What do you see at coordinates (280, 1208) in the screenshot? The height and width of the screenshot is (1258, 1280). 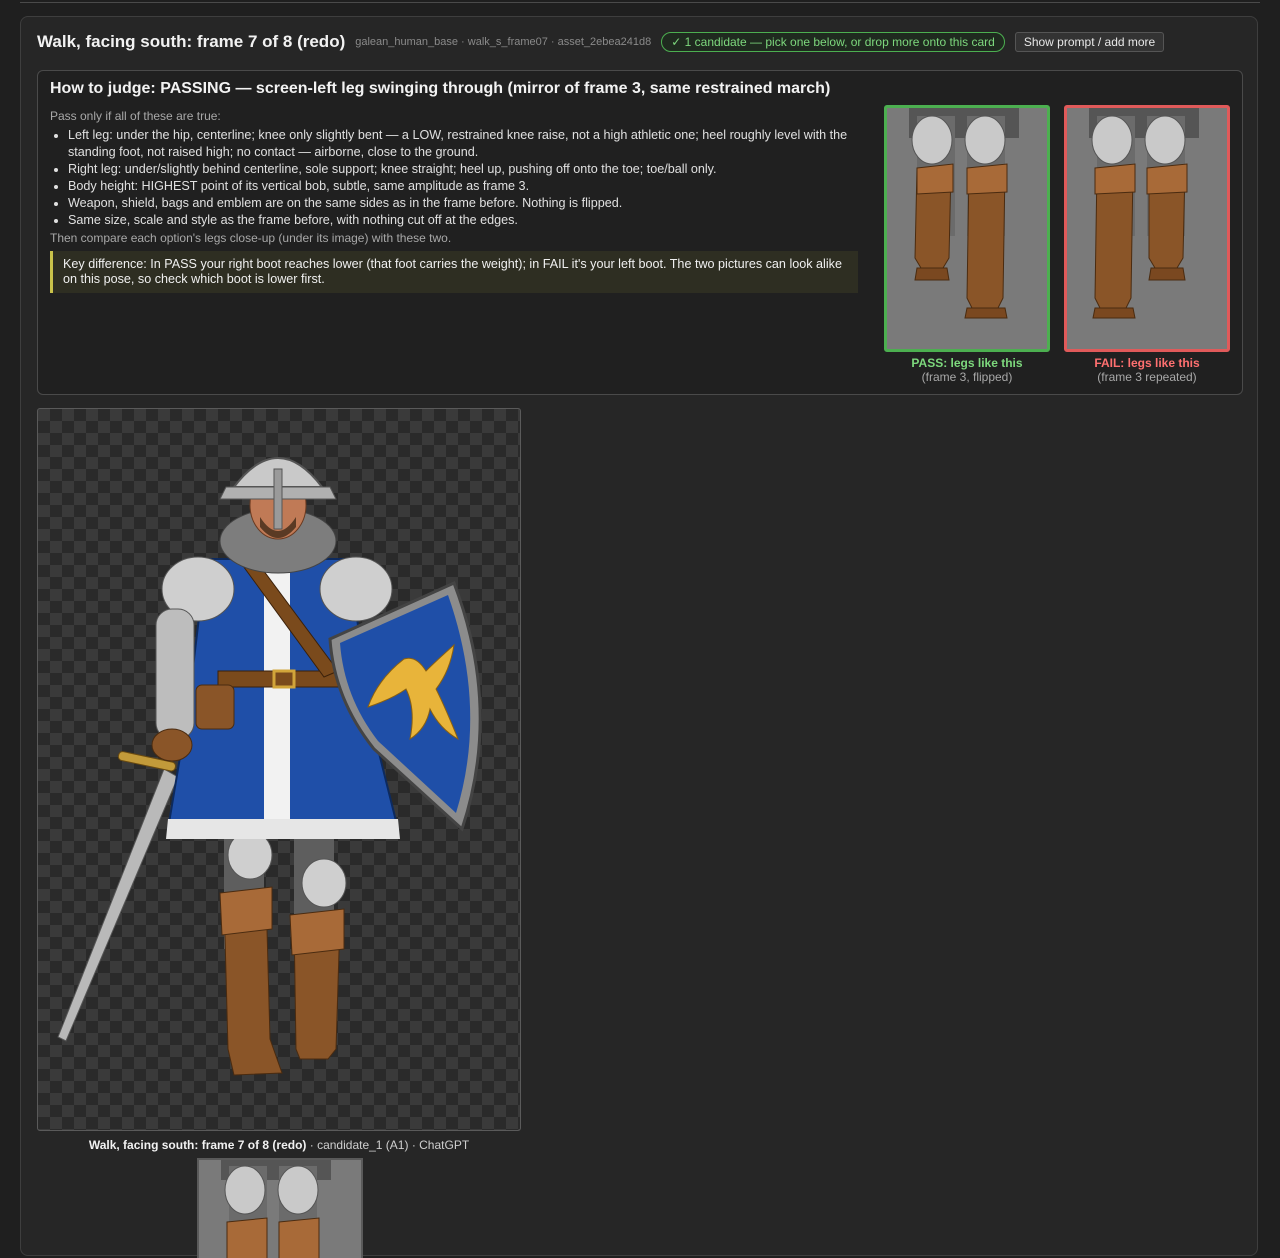 I see `candidate-legs-closeup` at bounding box center [280, 1208].